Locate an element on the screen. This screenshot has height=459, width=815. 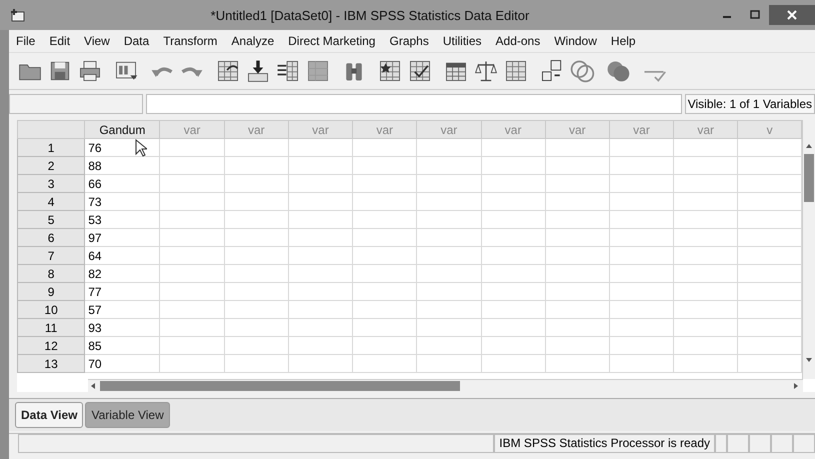
row-number: 10 is located at coordinates (51, 309).